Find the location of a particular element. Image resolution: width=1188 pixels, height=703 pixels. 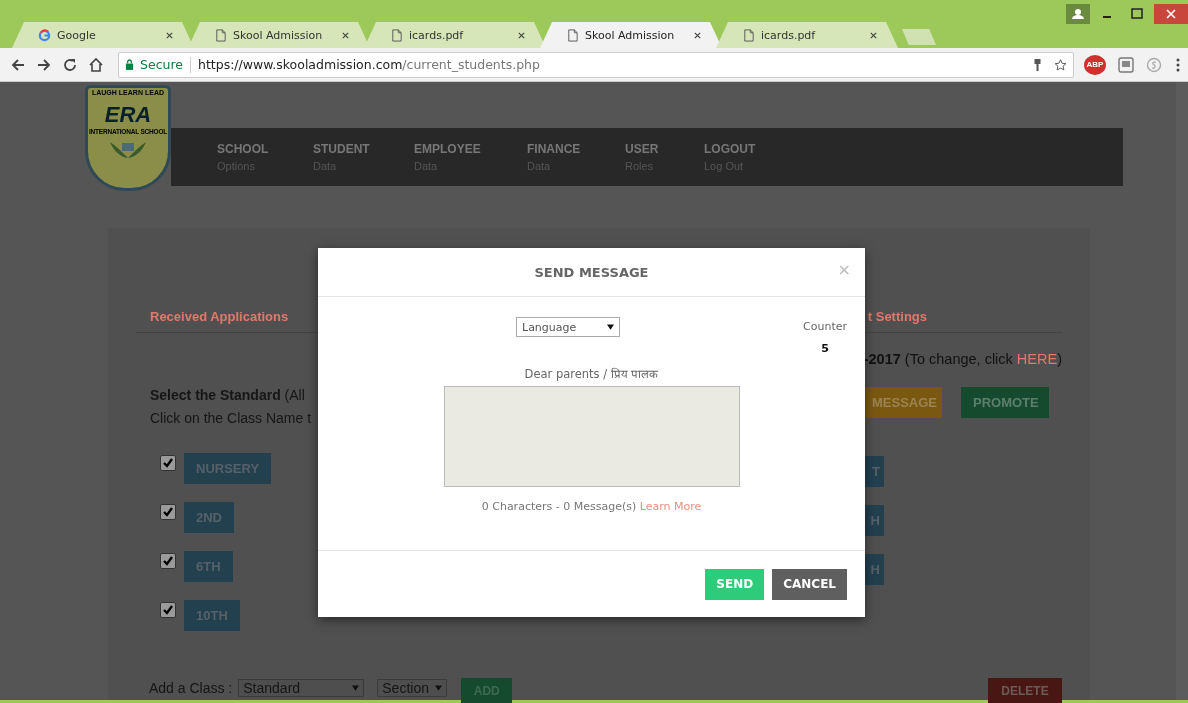

forward-icon is located at coordinates (44, 64).